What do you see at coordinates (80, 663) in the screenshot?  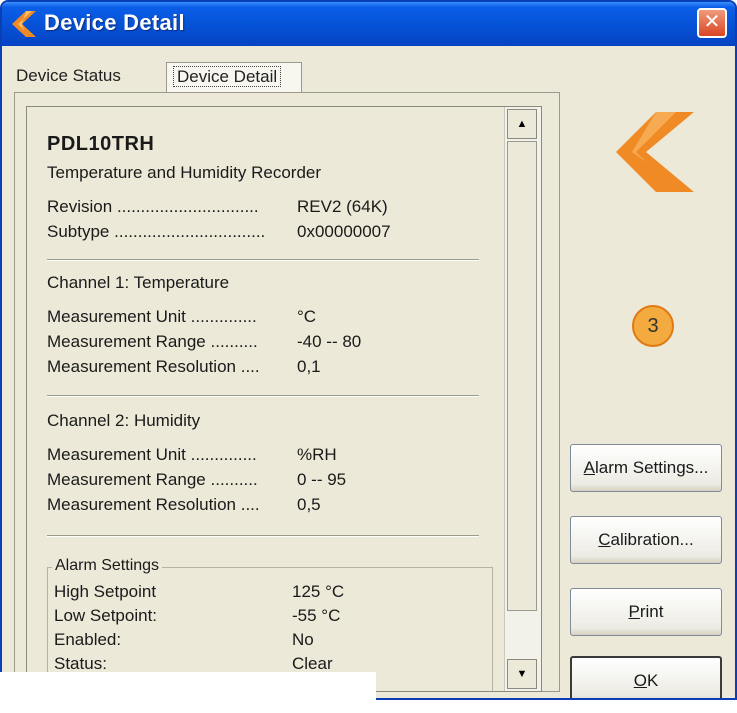 I see `status-label: Status:` at bounding box center [80, 663].